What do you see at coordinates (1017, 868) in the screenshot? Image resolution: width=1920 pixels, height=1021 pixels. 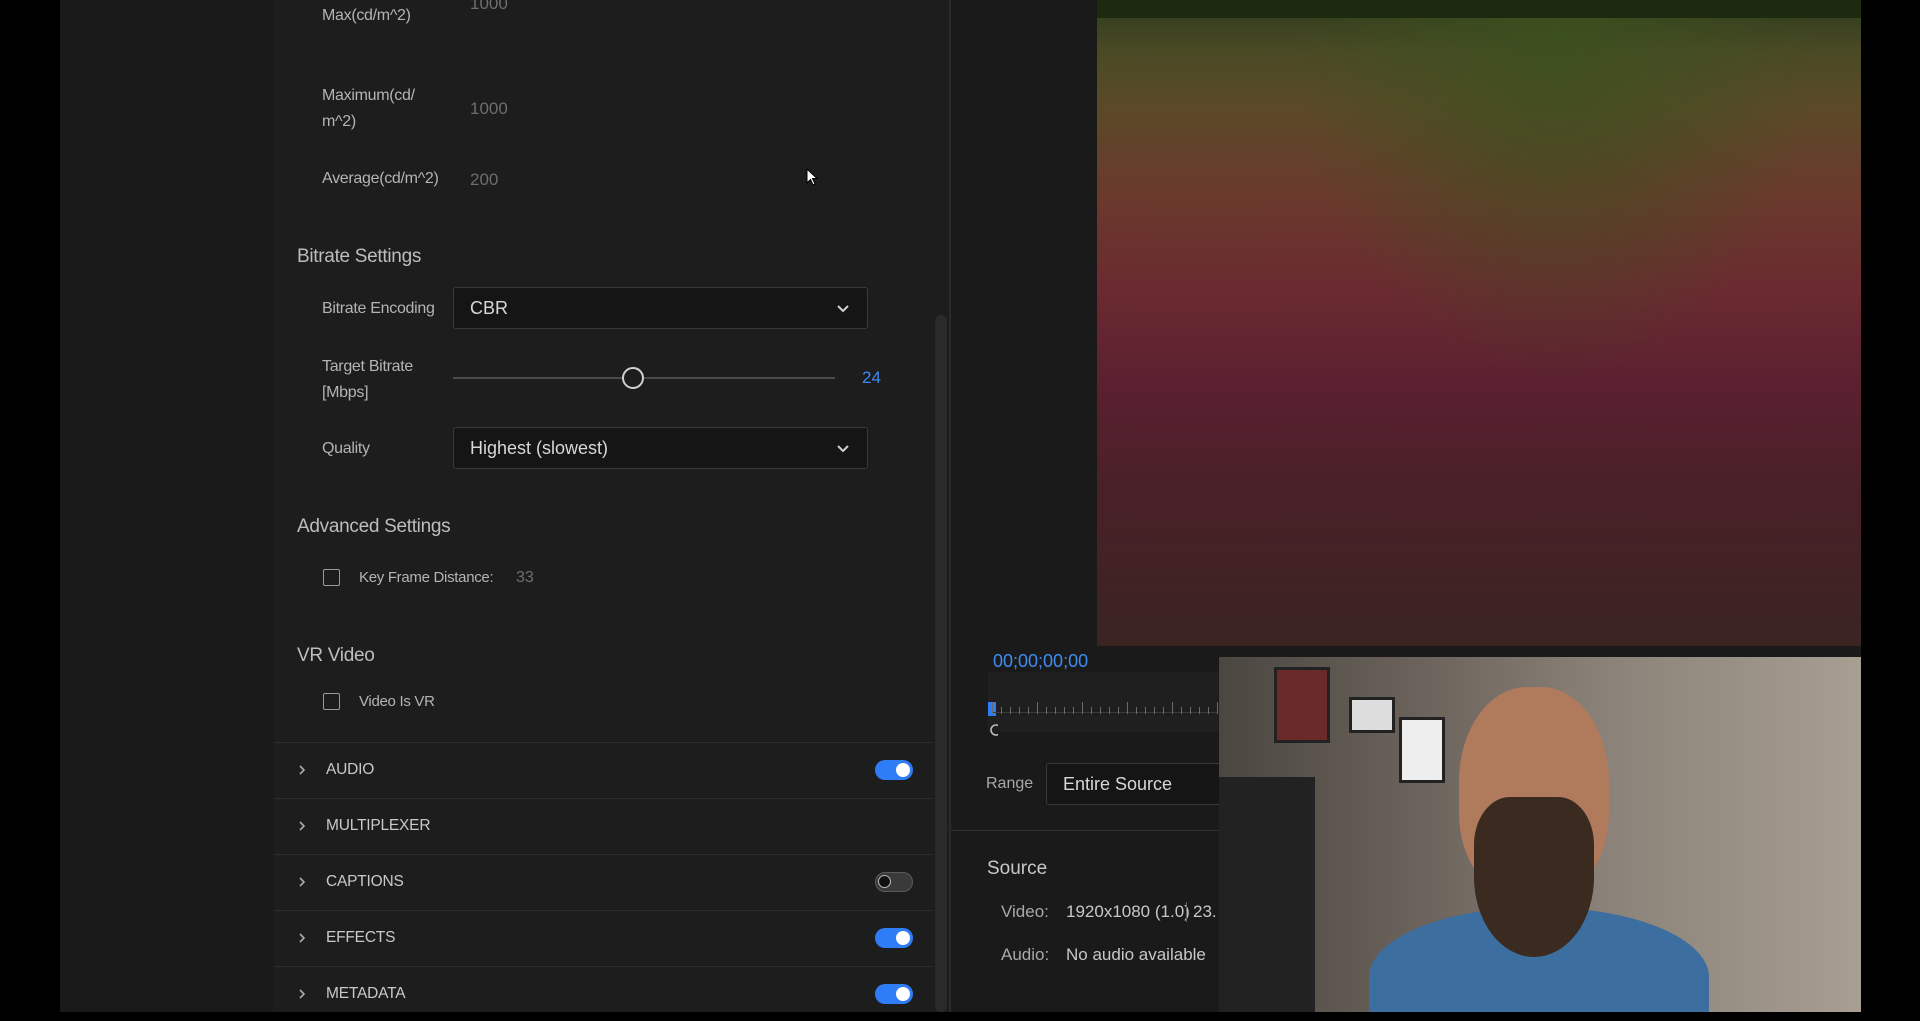 I see `source-heading: Source` at bounding box center [1017, 868].